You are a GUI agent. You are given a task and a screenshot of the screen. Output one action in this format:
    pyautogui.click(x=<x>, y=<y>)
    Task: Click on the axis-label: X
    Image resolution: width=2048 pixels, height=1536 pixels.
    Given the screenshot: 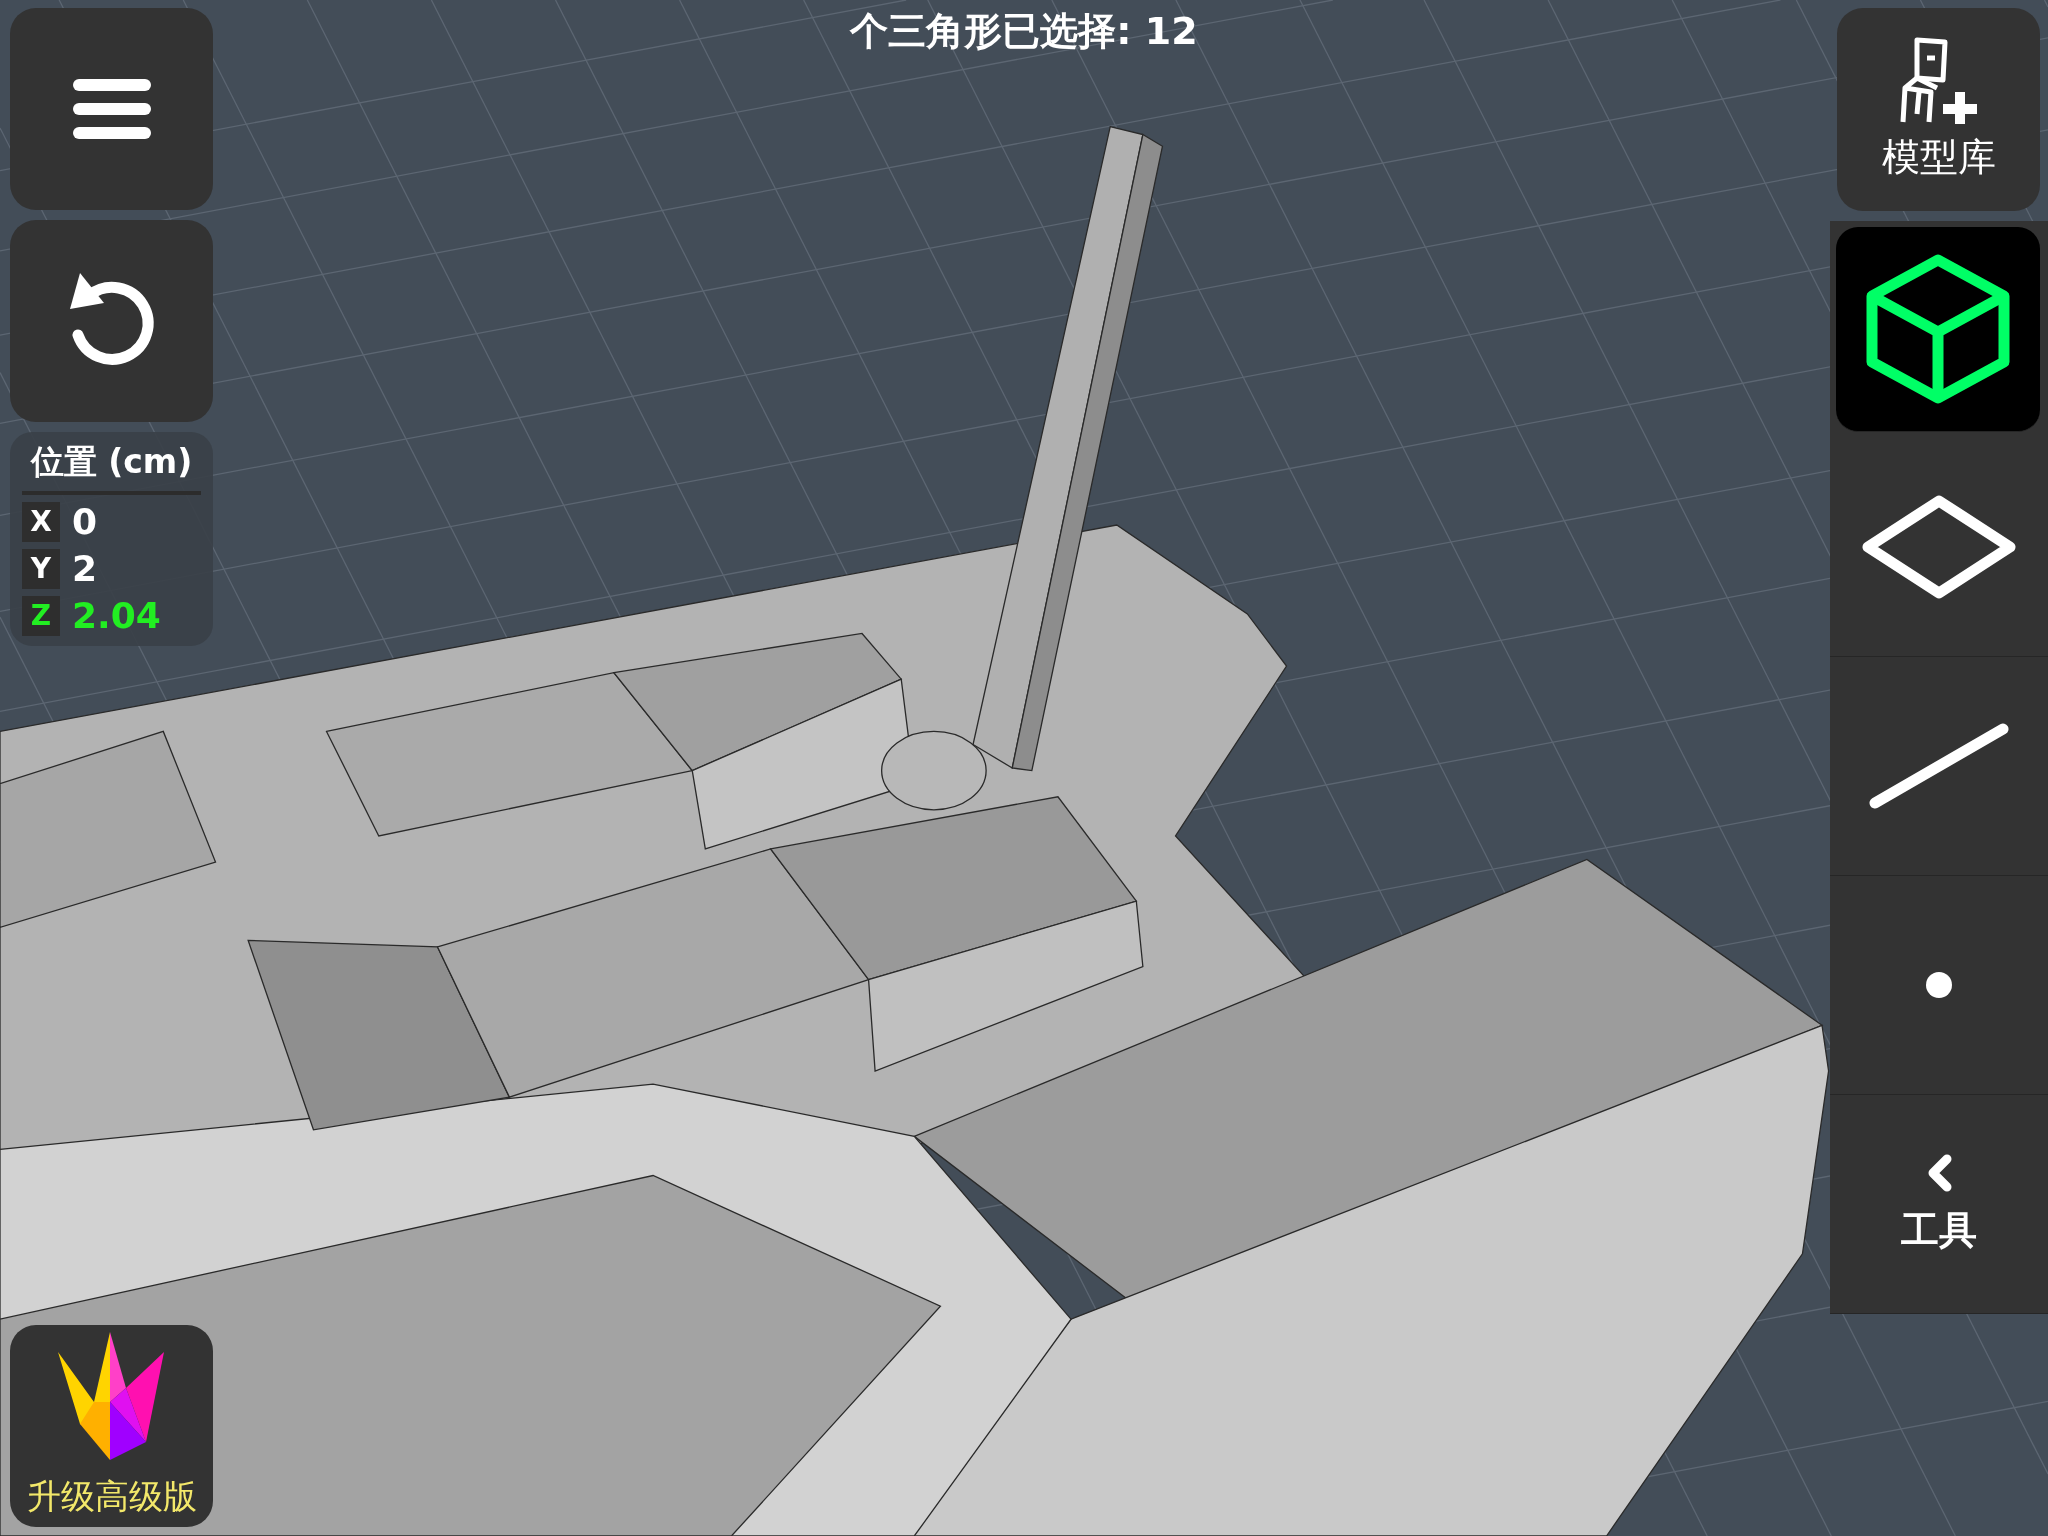 What is the action you would take?
    pyautogui.click(x=41, y=521)
    